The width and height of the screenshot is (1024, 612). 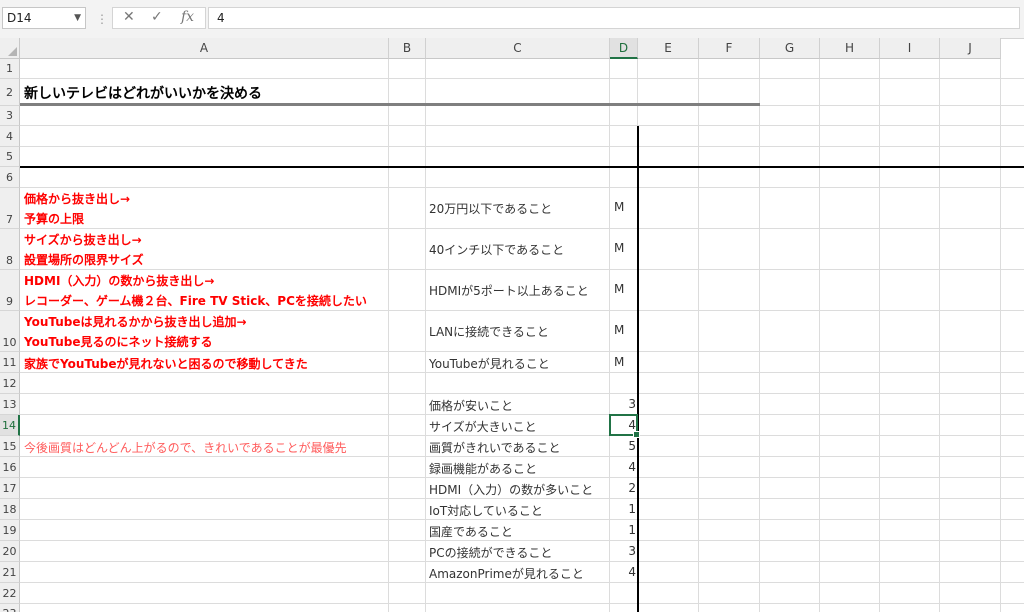 What do you see at coordinates (850, 48) in the screenshot?
I see `column-header-h: H` at bounding box center [850, 48].